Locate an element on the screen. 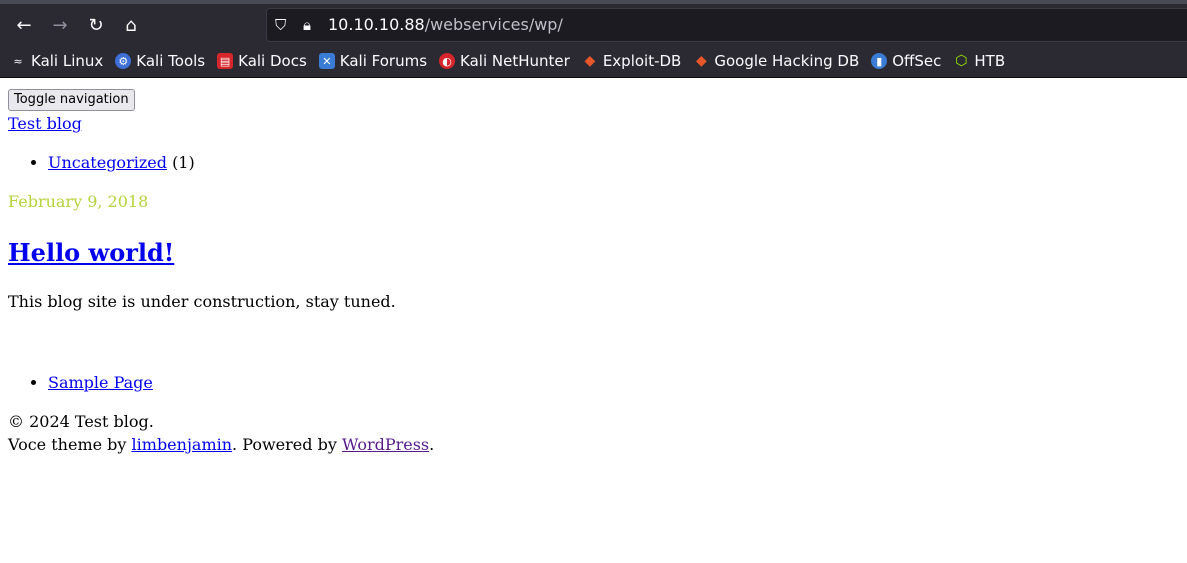 The height and width of the screenshot is (563, 1187). bookmark-kali-docs: ▤ Kali Docs is located at coordinates (262, 61).